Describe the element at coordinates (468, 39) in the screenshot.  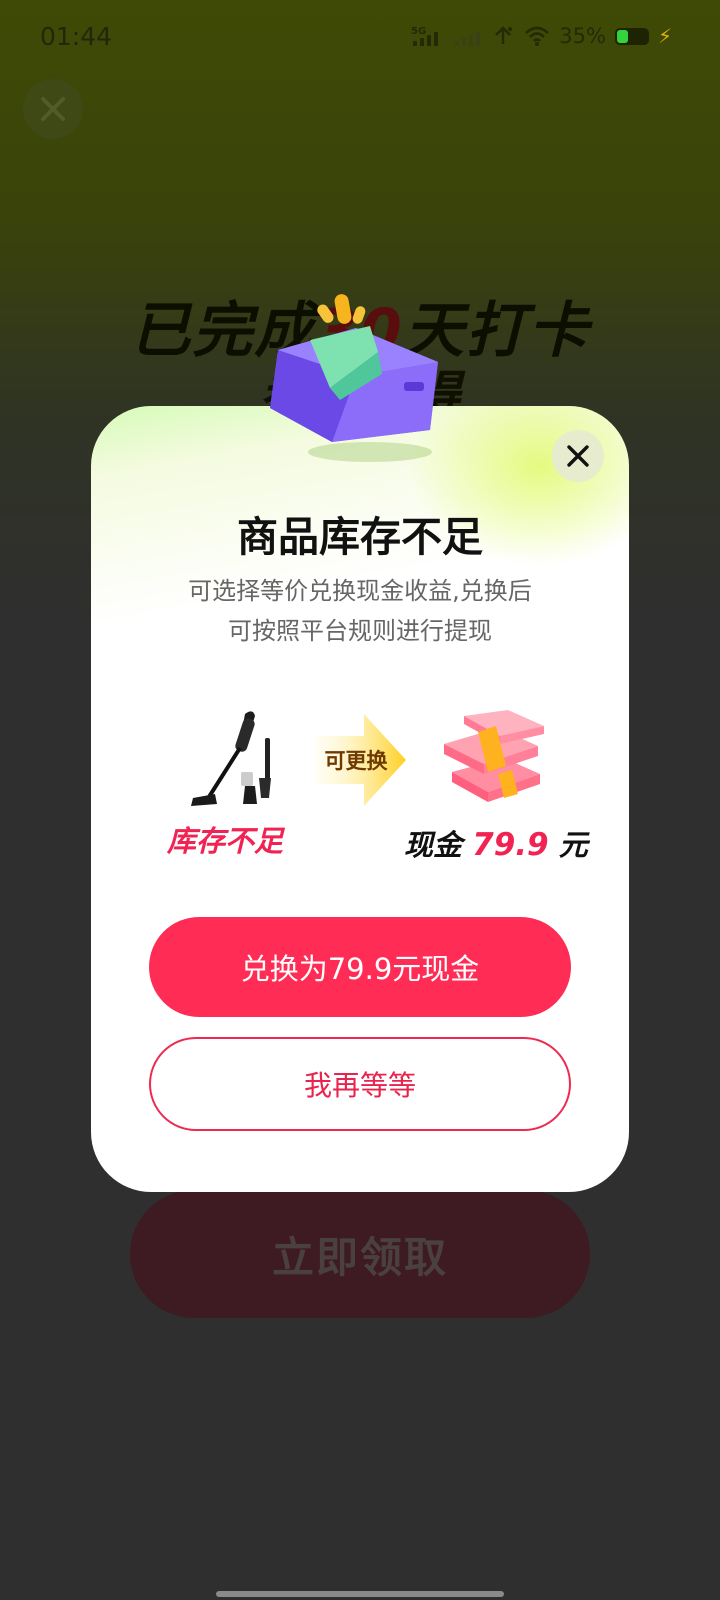
I see `signal-icon` at that location.